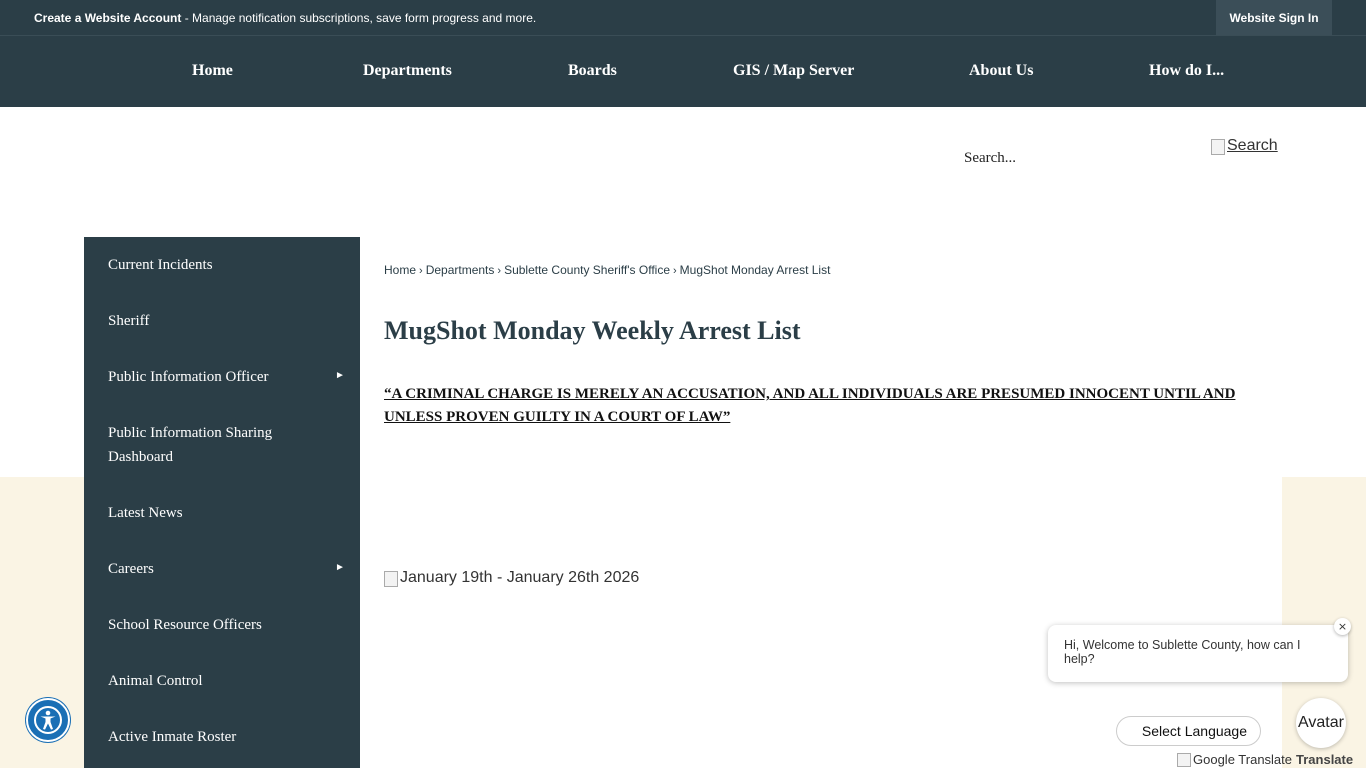 Image resolution: width=1366 pixels, height=768 pixels. Describe the element at coordinates (223, 681) in the screenshot. I see `sidebar-item-animal-control: Animal Control` at that location.